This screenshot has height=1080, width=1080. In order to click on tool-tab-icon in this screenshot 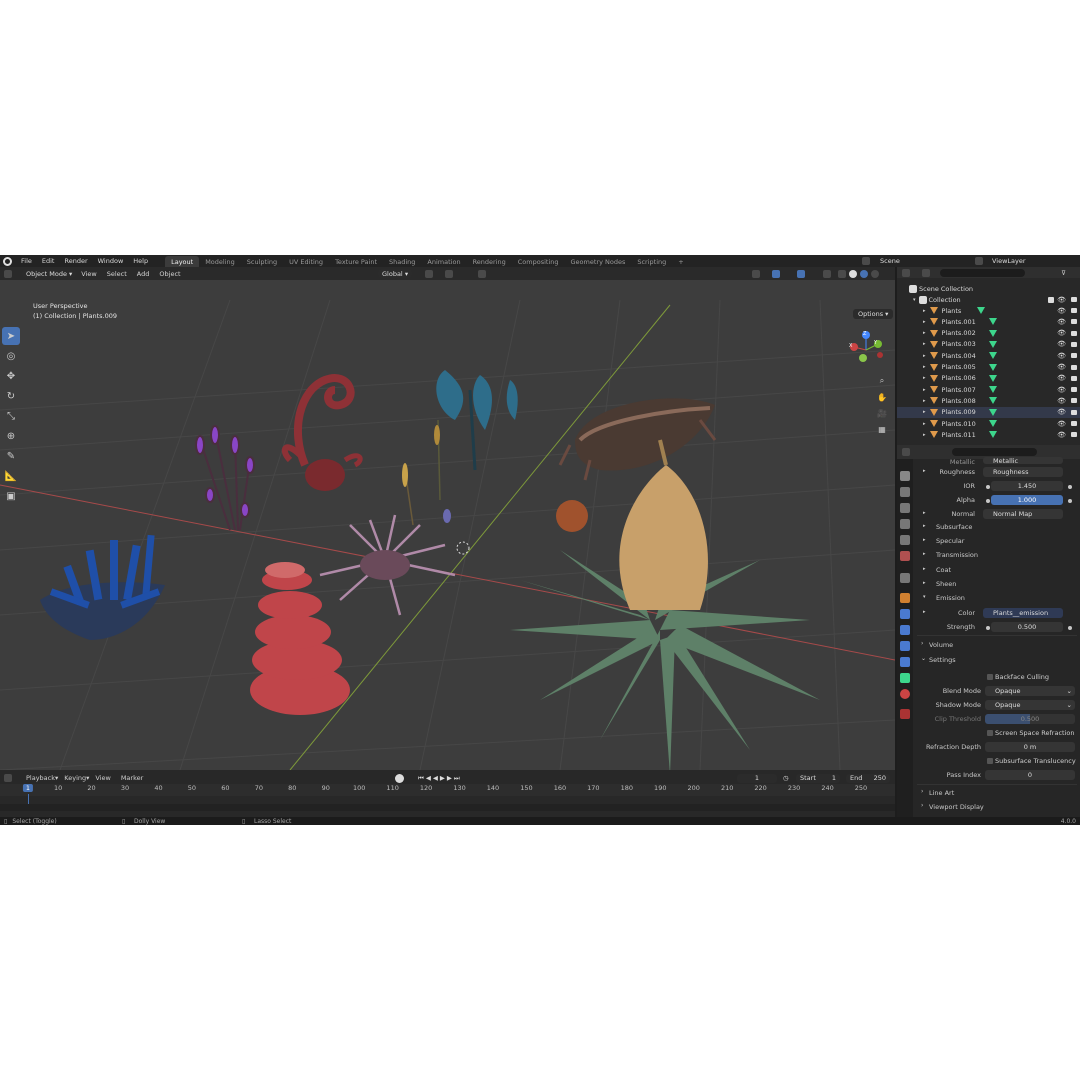, I will do `click(905, 476)`.